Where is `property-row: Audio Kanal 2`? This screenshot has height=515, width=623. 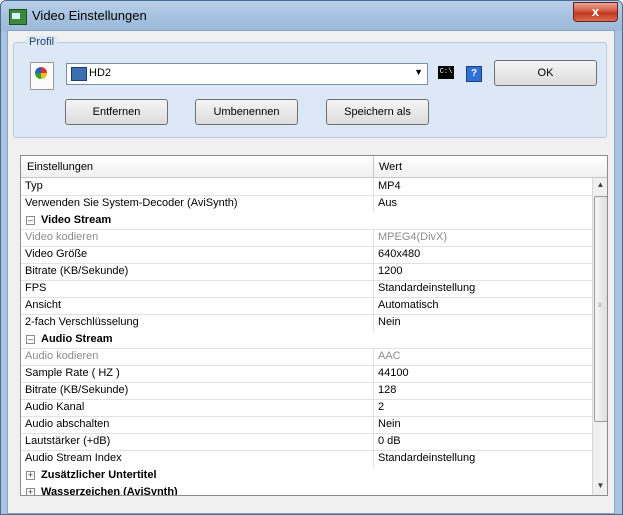 property-row: Audio Kanal 2 is located at coordinates (306, 408).